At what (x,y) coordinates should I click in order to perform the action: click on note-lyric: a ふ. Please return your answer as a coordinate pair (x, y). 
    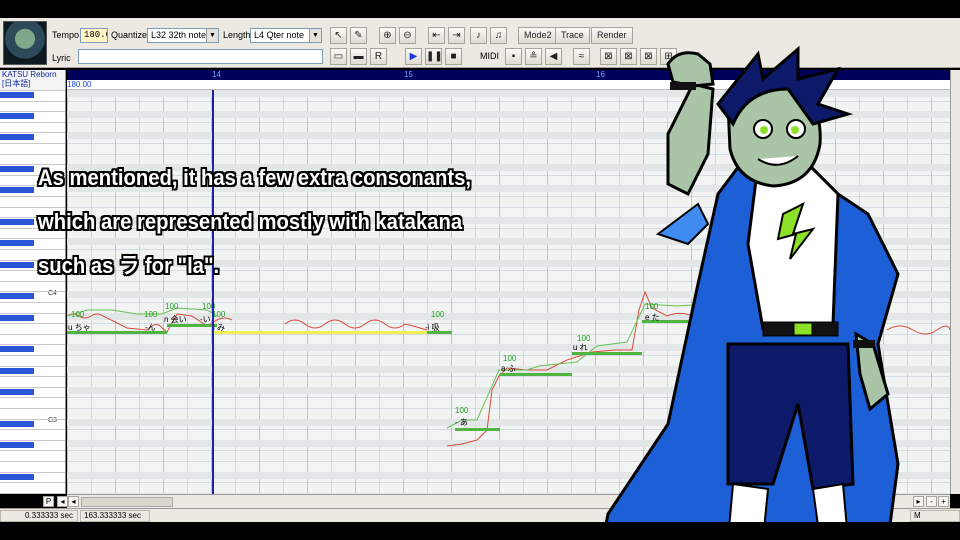
    Looking at the image, I should click on (508, 368).